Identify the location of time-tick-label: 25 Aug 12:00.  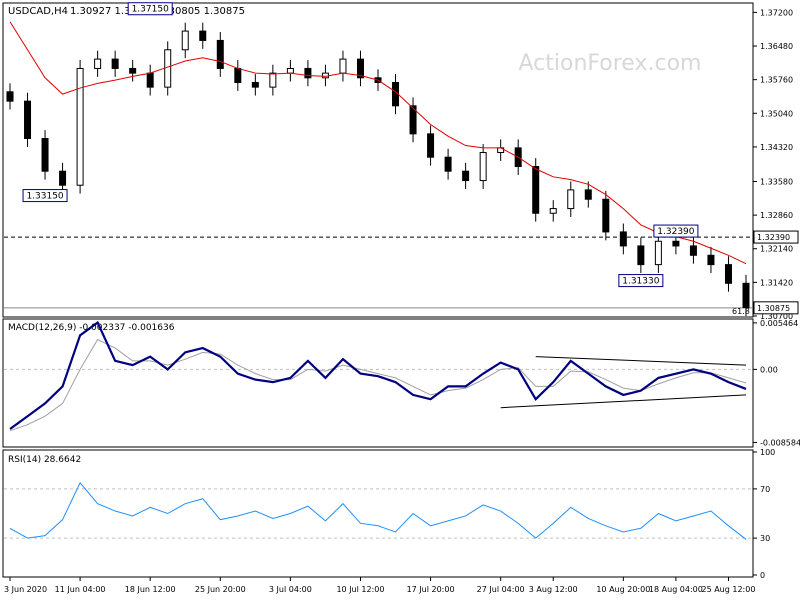
(728, 589).